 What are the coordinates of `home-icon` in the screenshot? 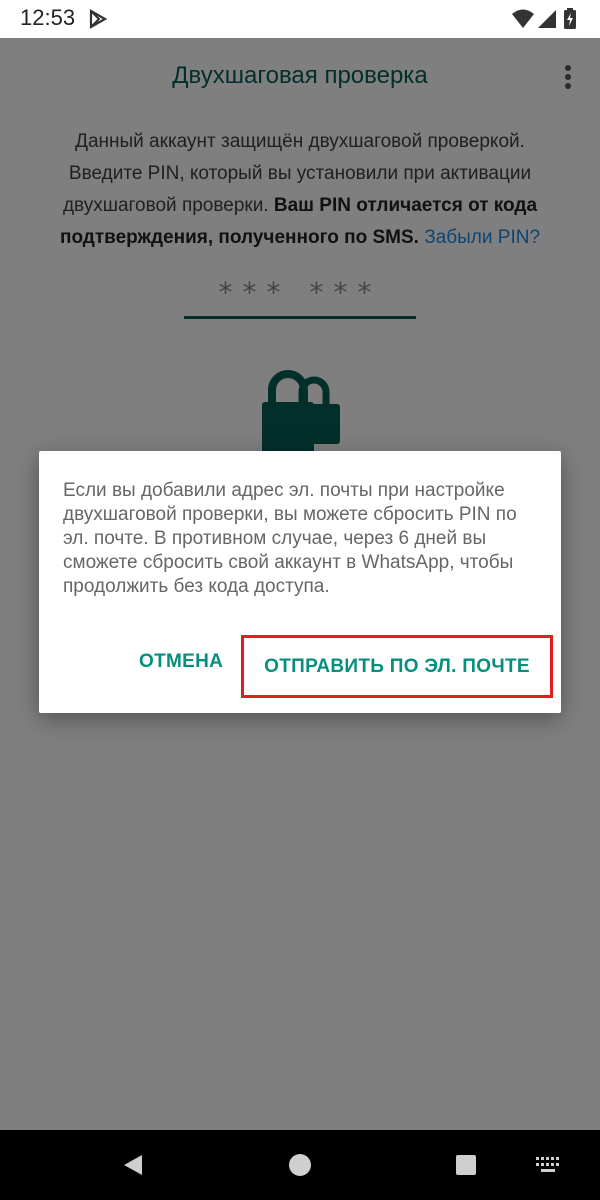 It's located at (300, 1165).